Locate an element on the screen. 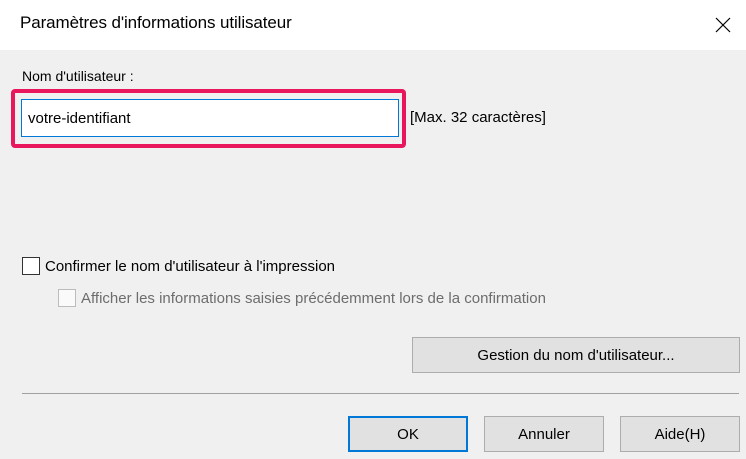  close-button is located at coordinates (723, 25).